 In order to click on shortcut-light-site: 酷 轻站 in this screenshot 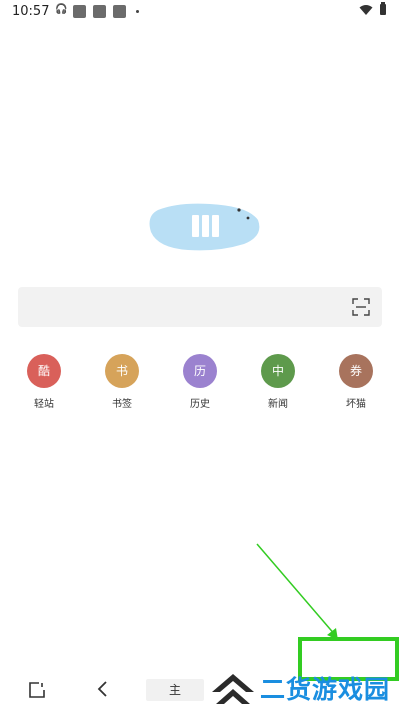, I will do `click(44, 382)`.